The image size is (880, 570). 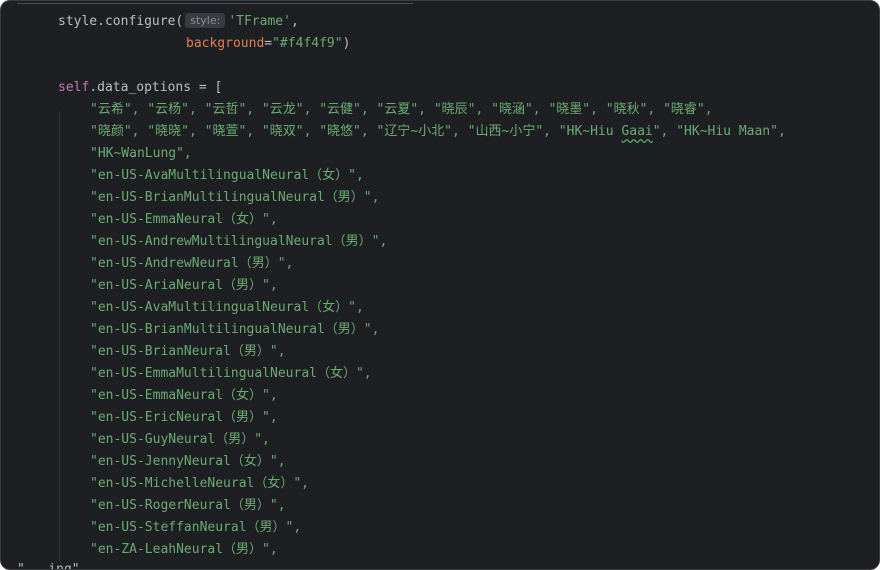 I want to click on parameter-hint: style:, so click(x=205, y=20).